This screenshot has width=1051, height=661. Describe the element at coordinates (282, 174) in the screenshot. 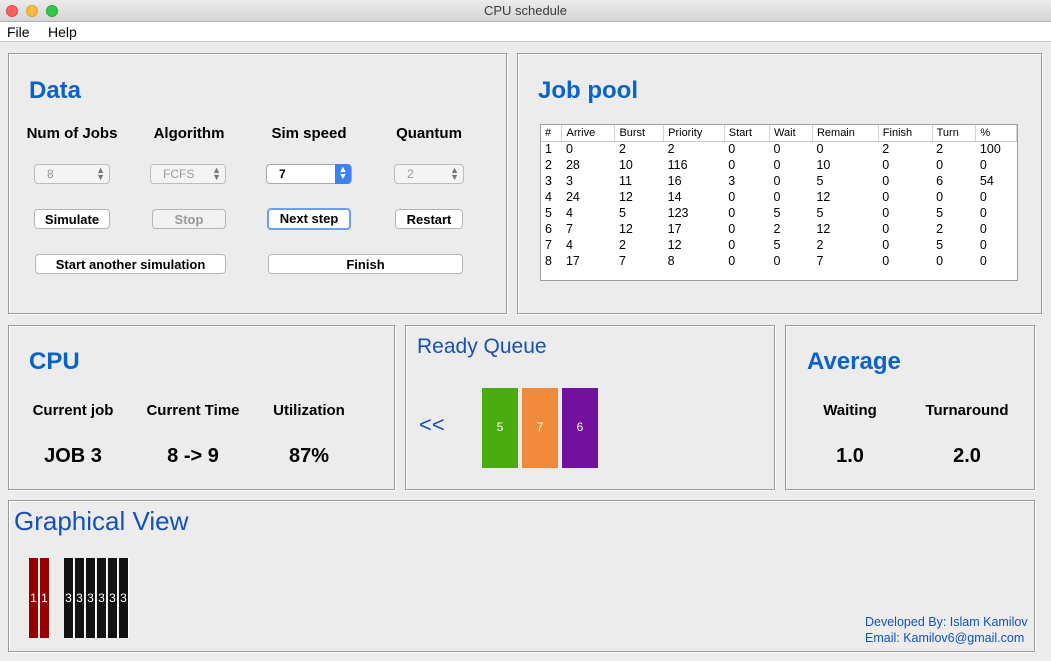

I see `sim-speed-value: 7` at that location.